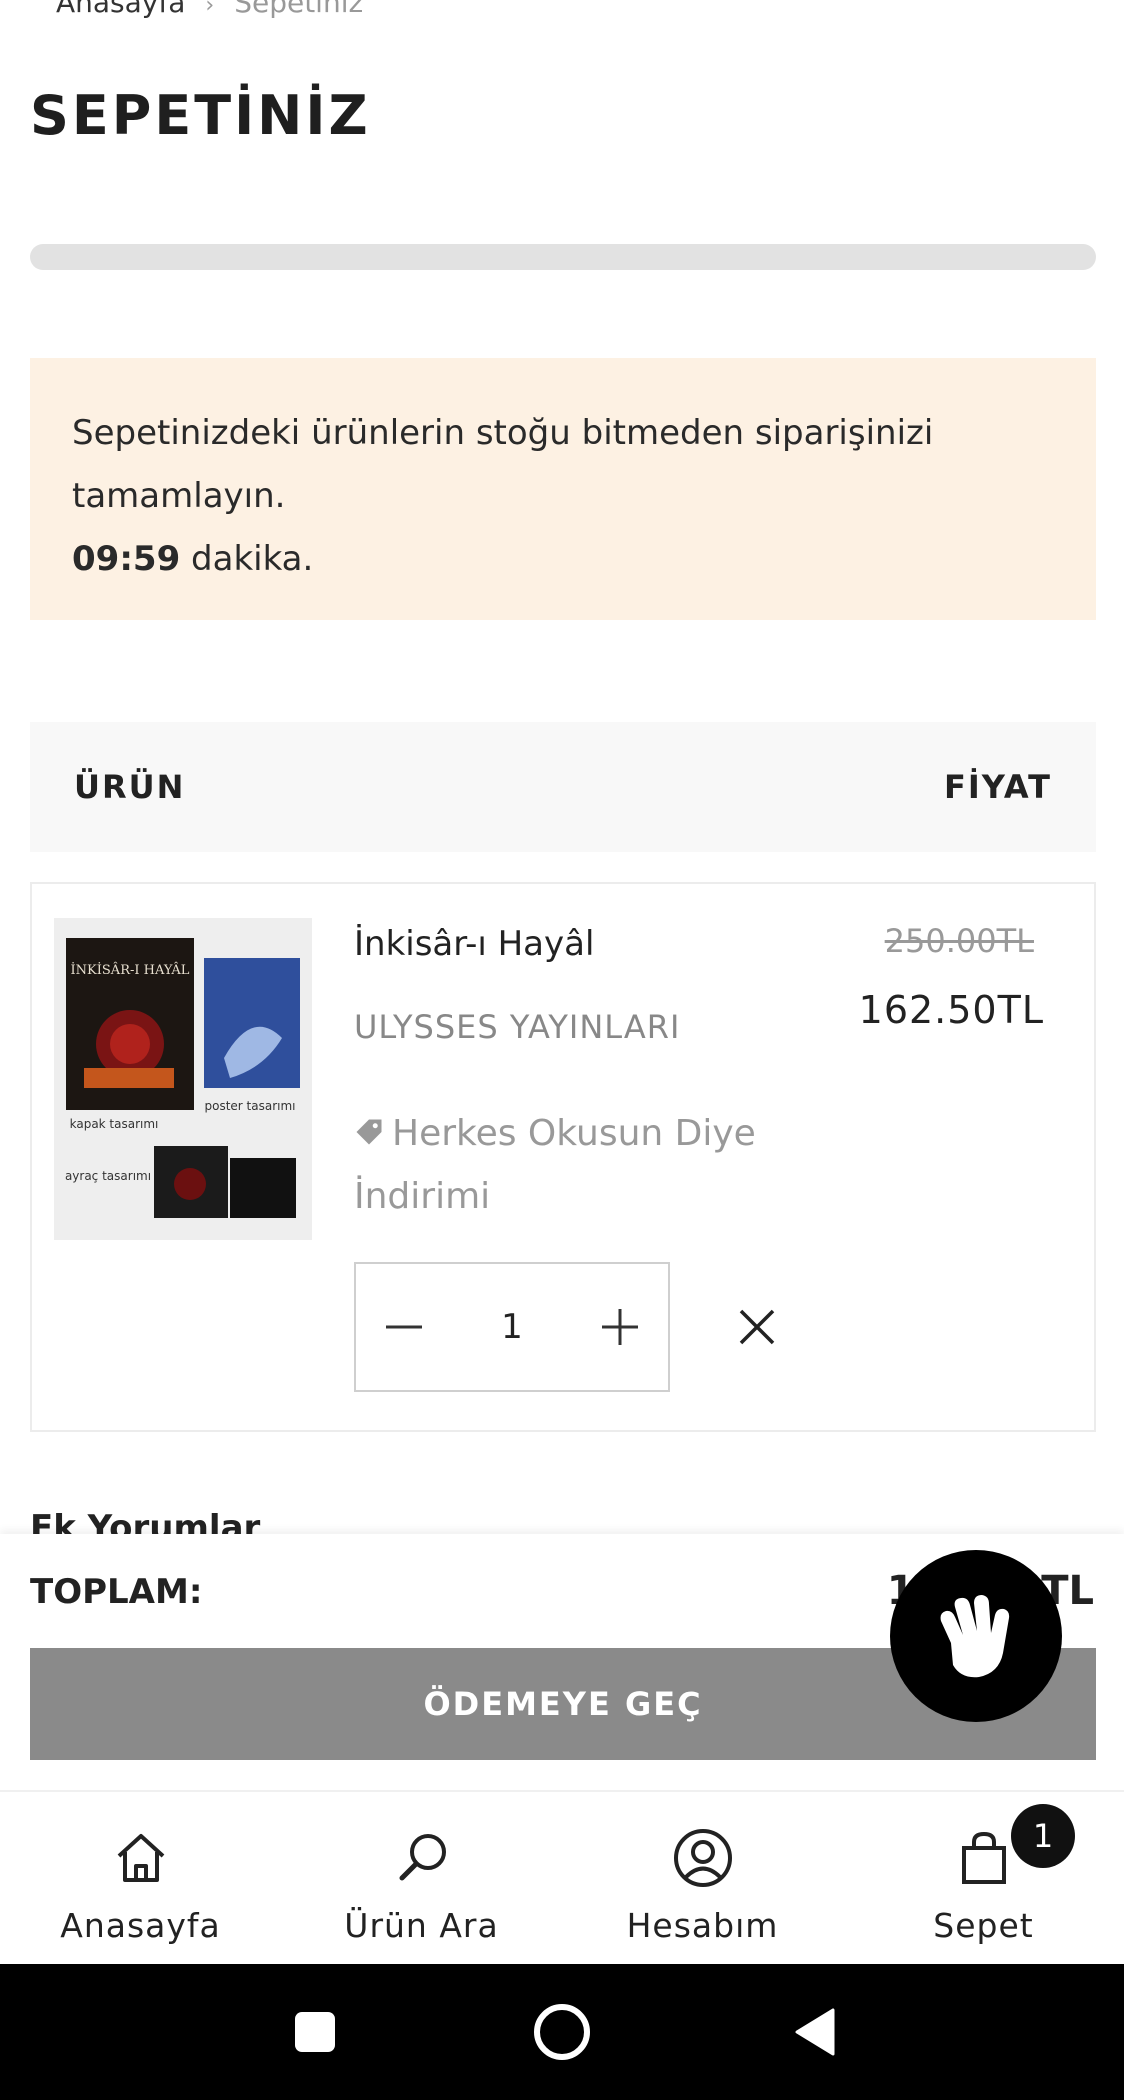 The height and width of the screenshot is (2100, 1124). What do you see at coordinates (140, 1858) in the screenshot?
I see `home-icon` at bounding box center [140, 1858].